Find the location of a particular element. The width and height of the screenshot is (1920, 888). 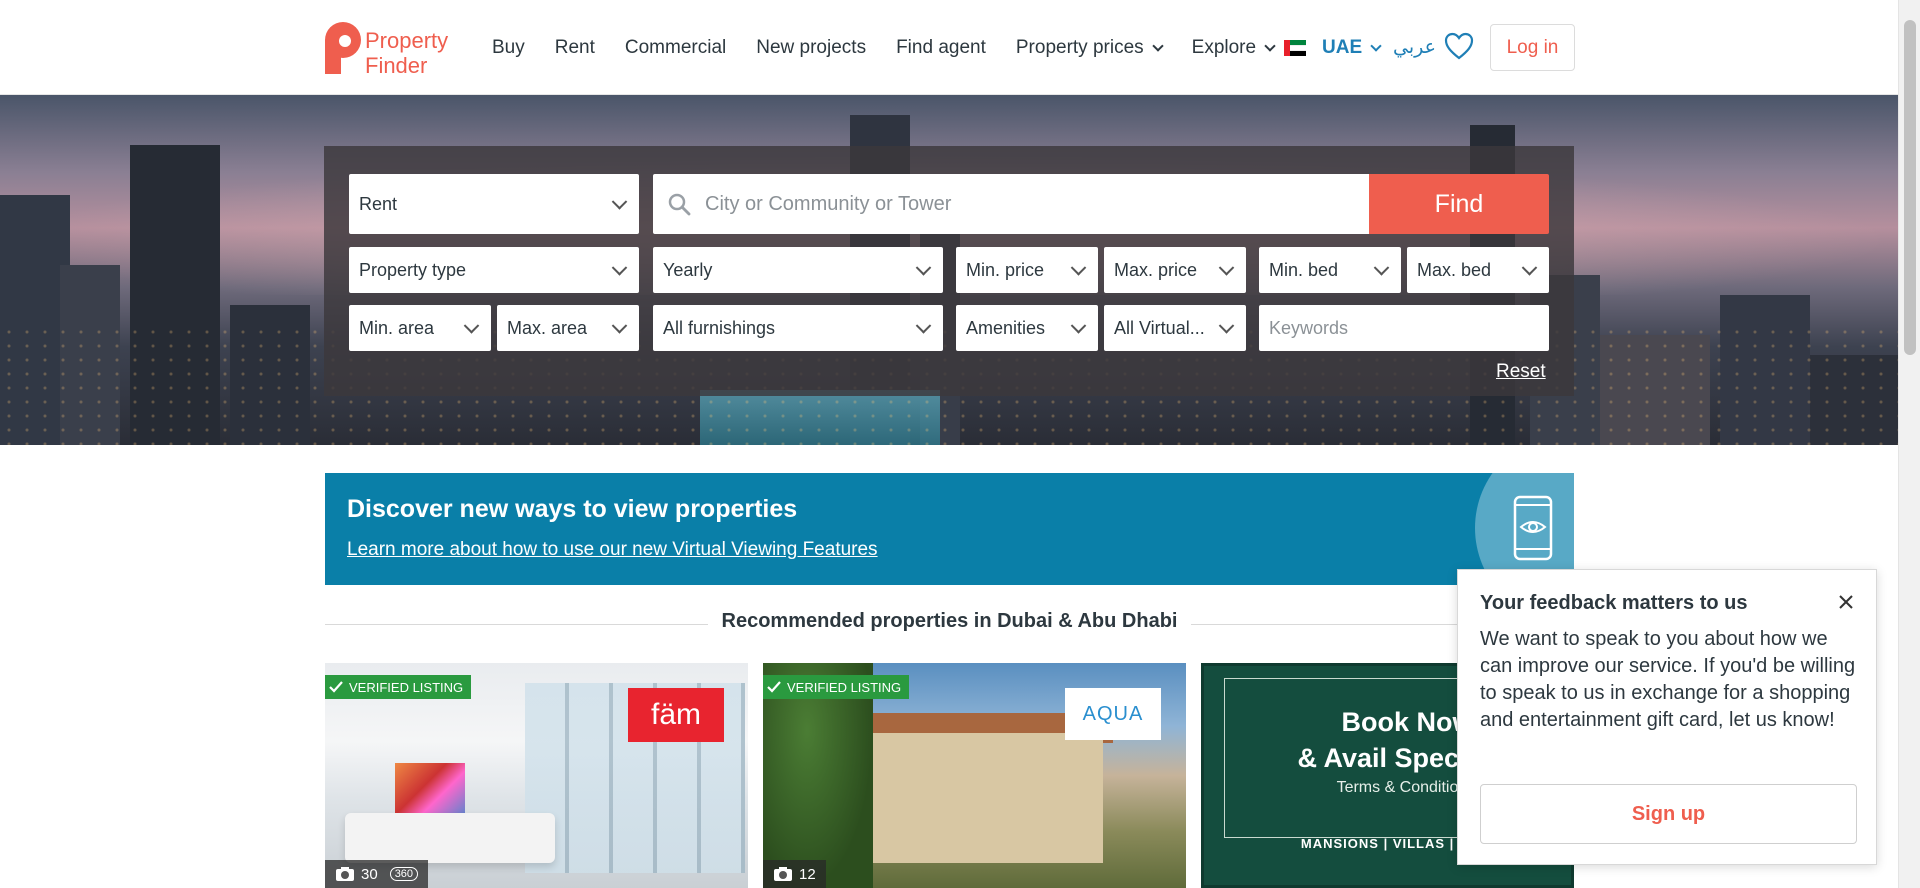

find-button: Find is located at coordinates (1459, 204).